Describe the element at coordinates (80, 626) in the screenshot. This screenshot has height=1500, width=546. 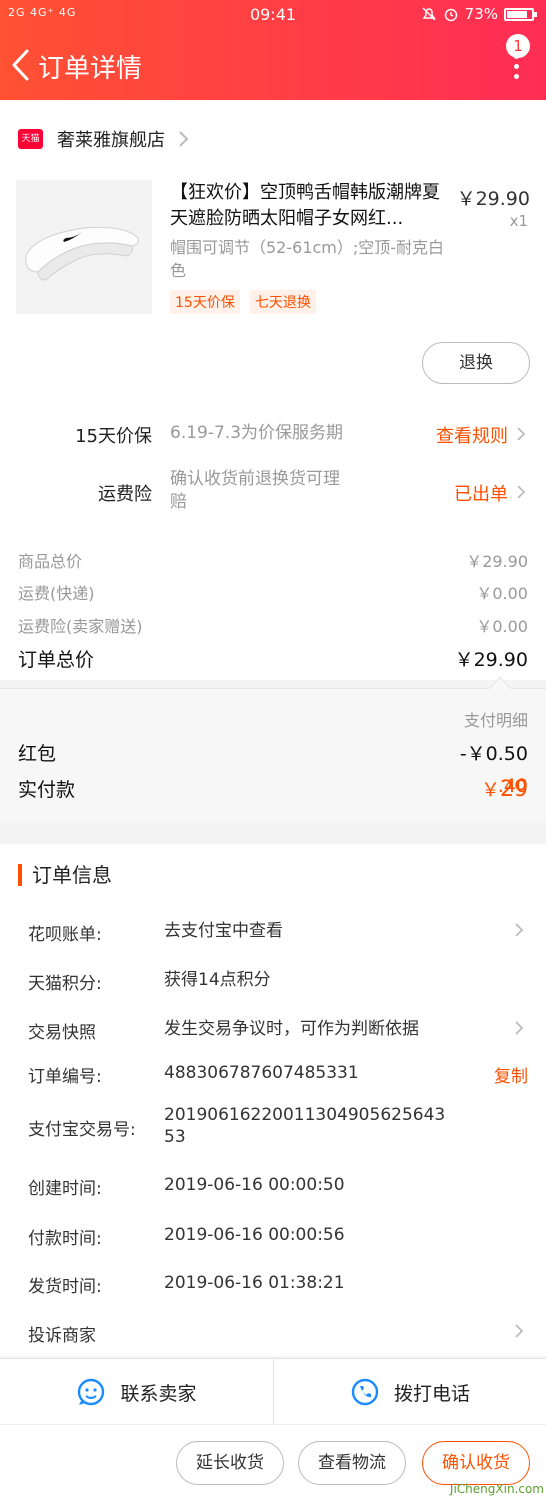
I see `summary-label: 运费险(卖家赠送)` at that location.